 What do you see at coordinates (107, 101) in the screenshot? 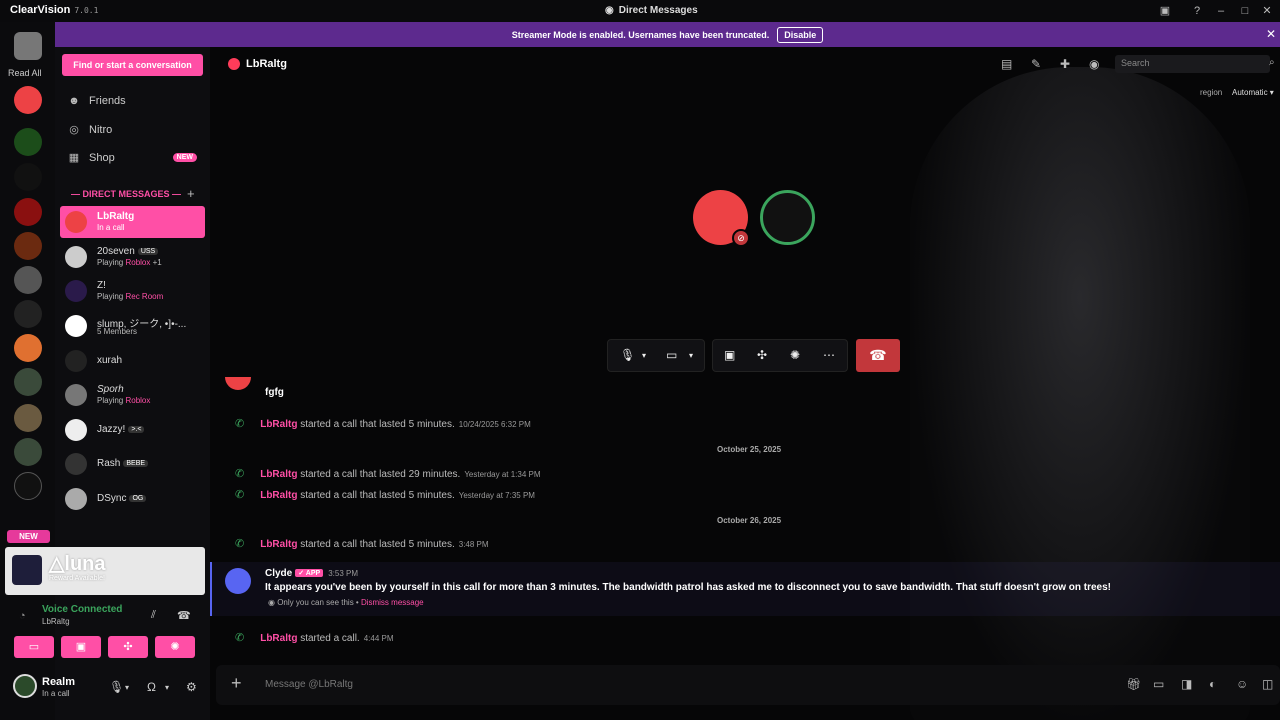
I see `nav-label: Friends` at bounding box center [107, 101].